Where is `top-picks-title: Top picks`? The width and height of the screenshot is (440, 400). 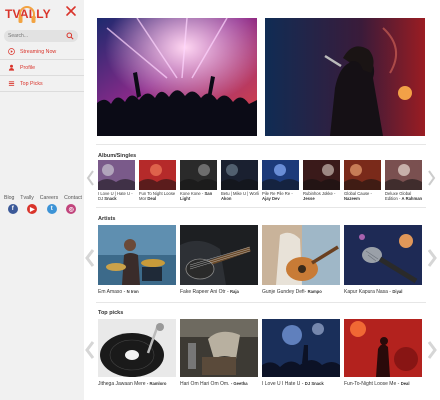 top-picks-title: Top picks is located at coordinates (111, 313).